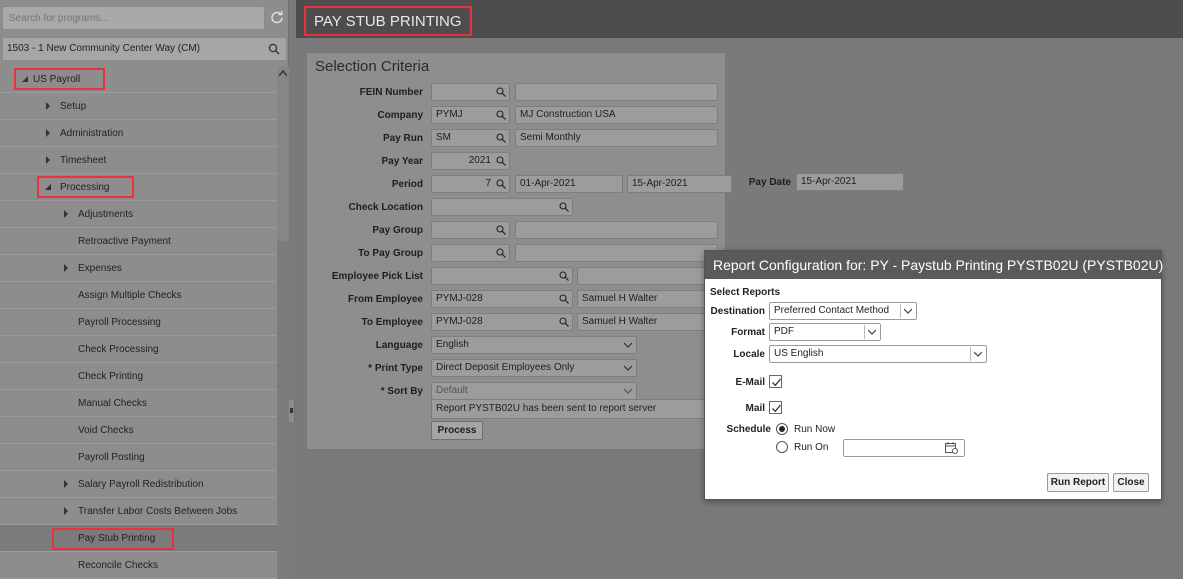  Describe the element at coordinates (452, 344) in the screenshot. I see `language-value: English` at that location.